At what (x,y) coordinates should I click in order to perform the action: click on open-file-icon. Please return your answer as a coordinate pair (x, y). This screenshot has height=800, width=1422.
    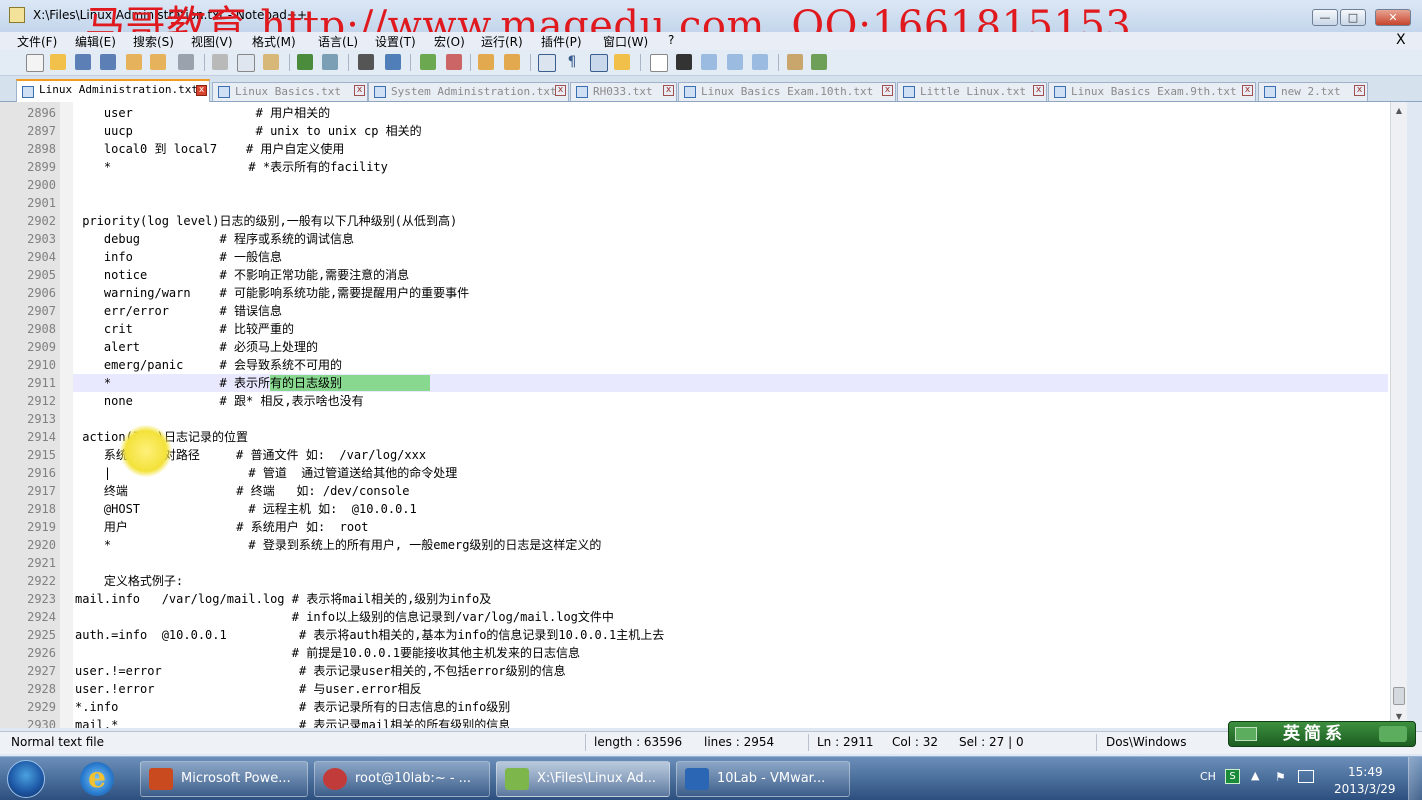
    Looking at the image, I should click on (58, 62).